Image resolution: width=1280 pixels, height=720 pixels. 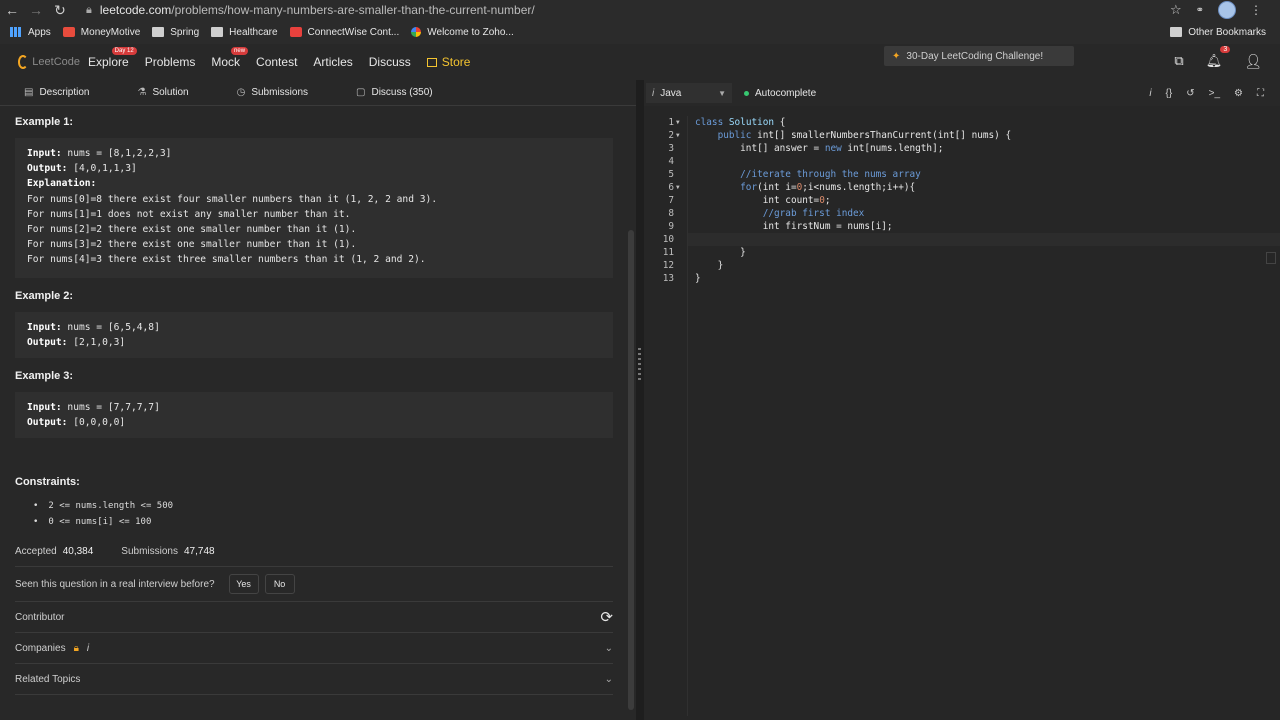 I want to click on bookmark-moneymotive: MoneyMotive, so click(x=101, y=32).